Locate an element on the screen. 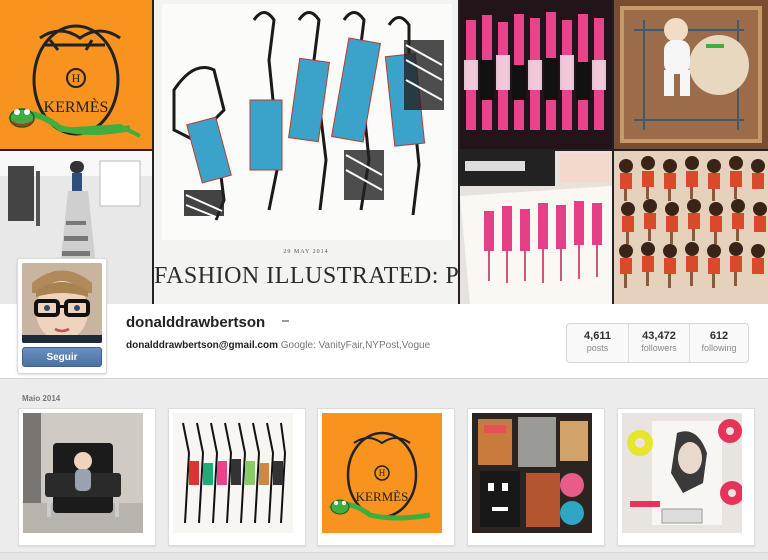  fashion-date: 29 MAY 2014 is located at coordinates (306, 252).